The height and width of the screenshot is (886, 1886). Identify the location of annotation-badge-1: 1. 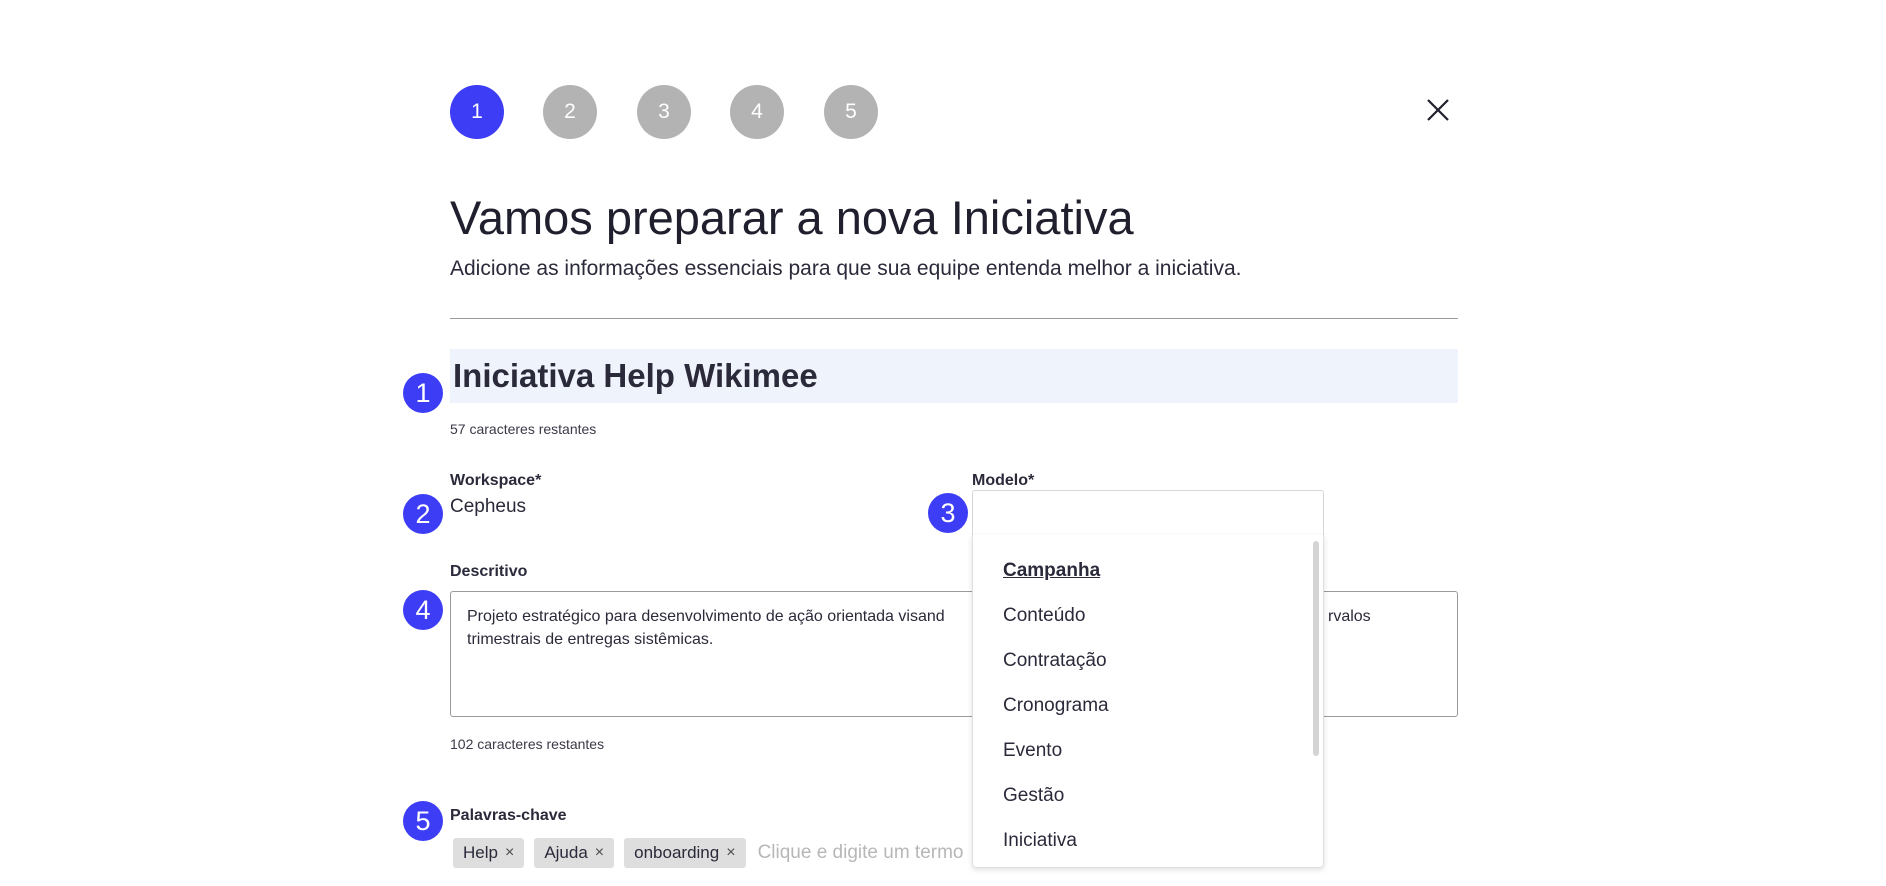
(423, 393).